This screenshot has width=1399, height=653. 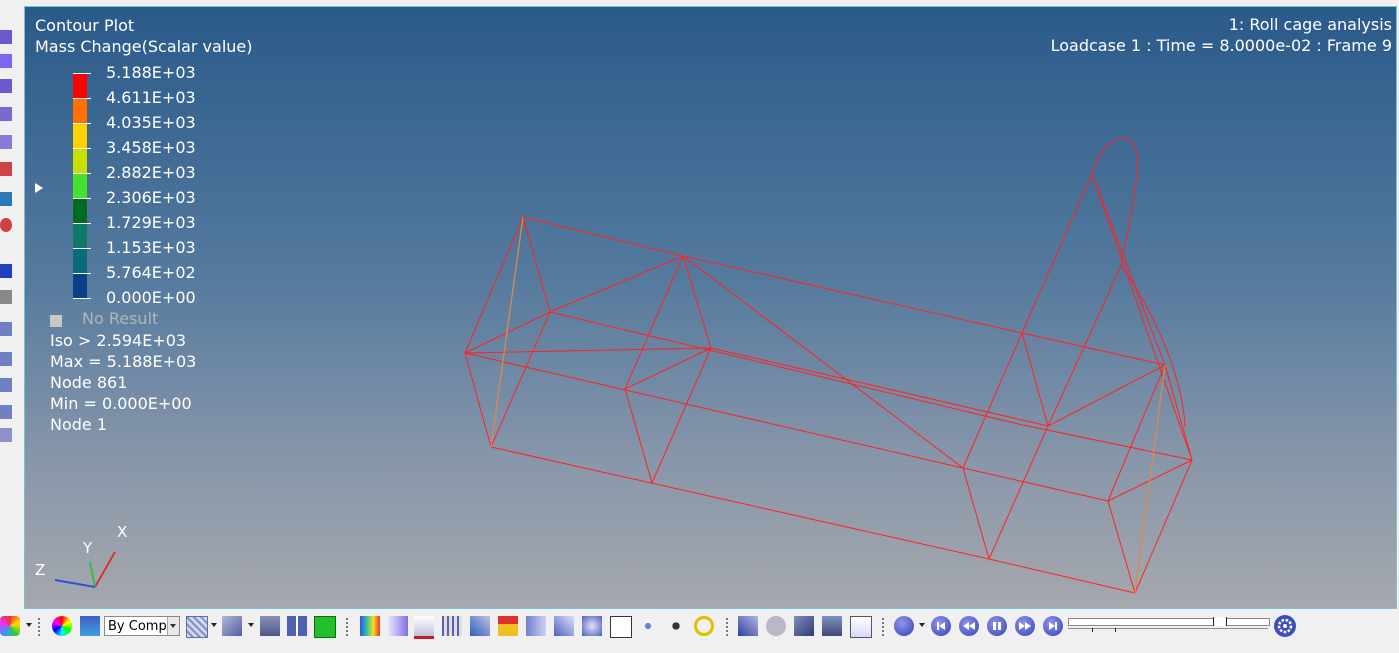 I want to click on cut-icon, so click(x=748, y=626).